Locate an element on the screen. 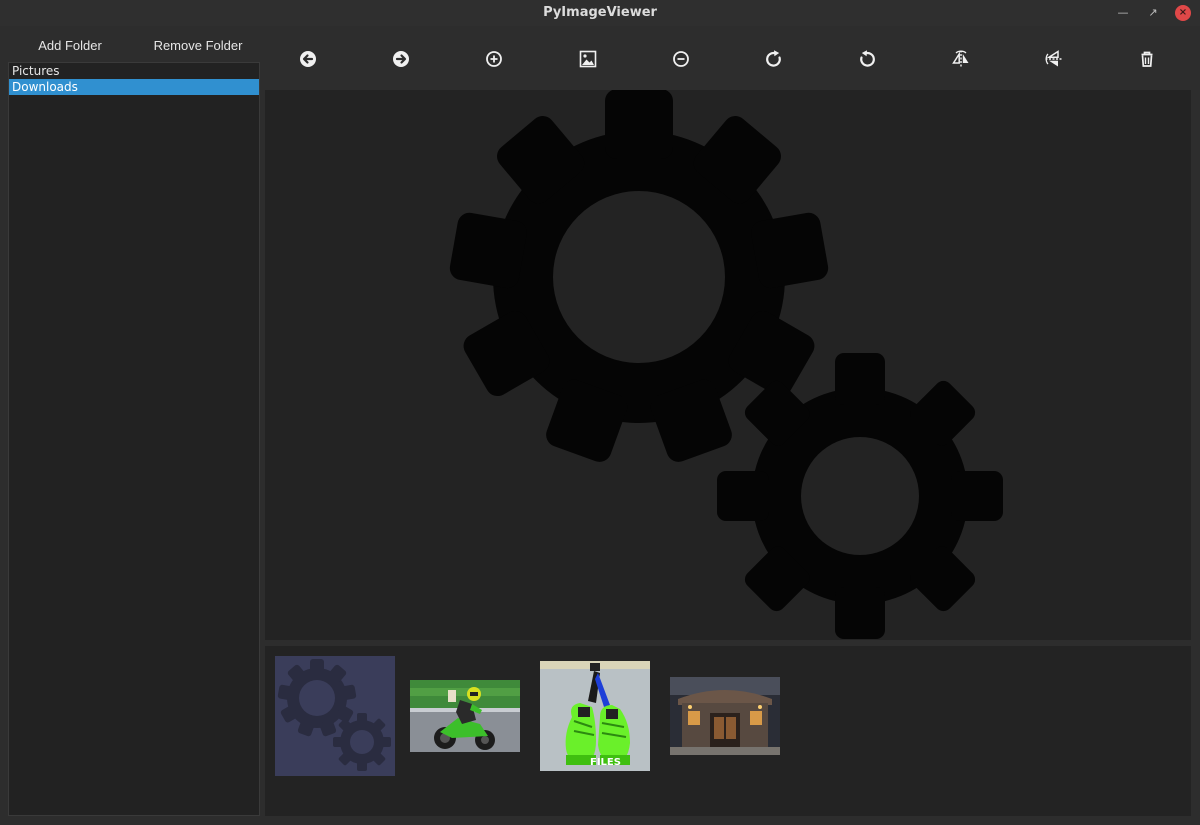 The width and height of the screenshot is (1200, 825). thumbnail-motorcycle-rider is located at coordinates (465, 716).